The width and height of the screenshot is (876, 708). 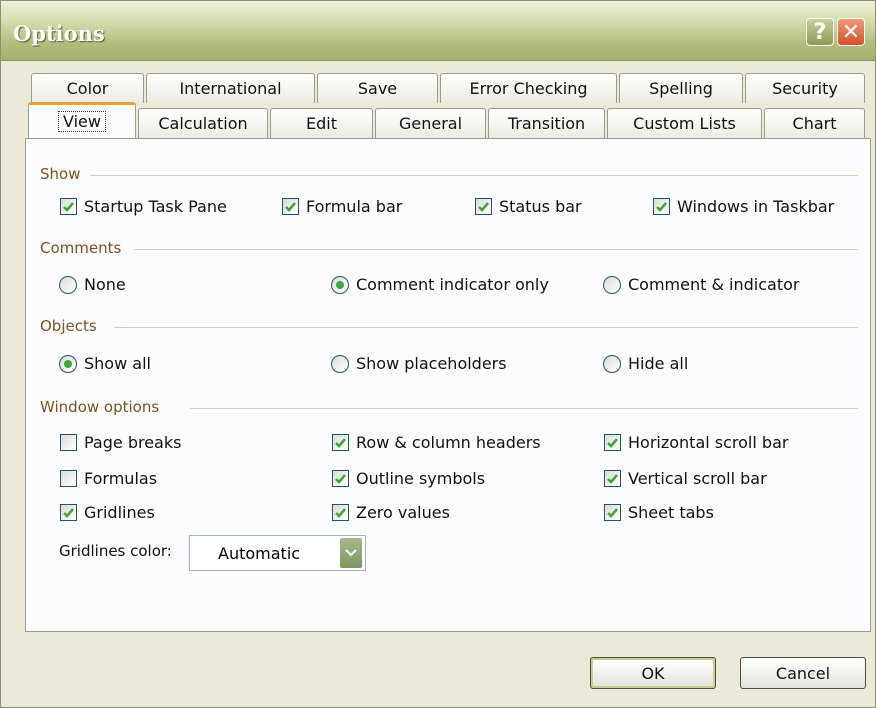 I want to click on checkbox-label: Row & column headers, so click(x=448, y=442).